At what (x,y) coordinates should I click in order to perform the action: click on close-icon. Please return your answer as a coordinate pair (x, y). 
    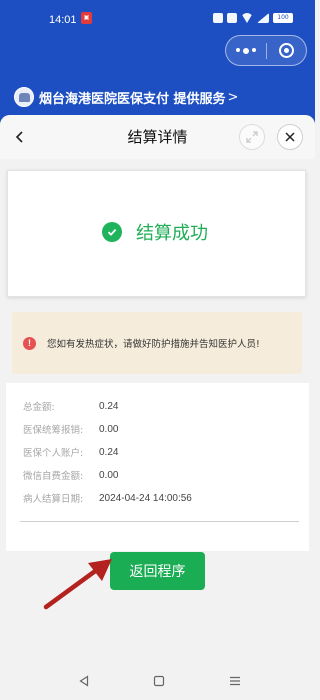
    Looking at the image, I should click on (290, 137).